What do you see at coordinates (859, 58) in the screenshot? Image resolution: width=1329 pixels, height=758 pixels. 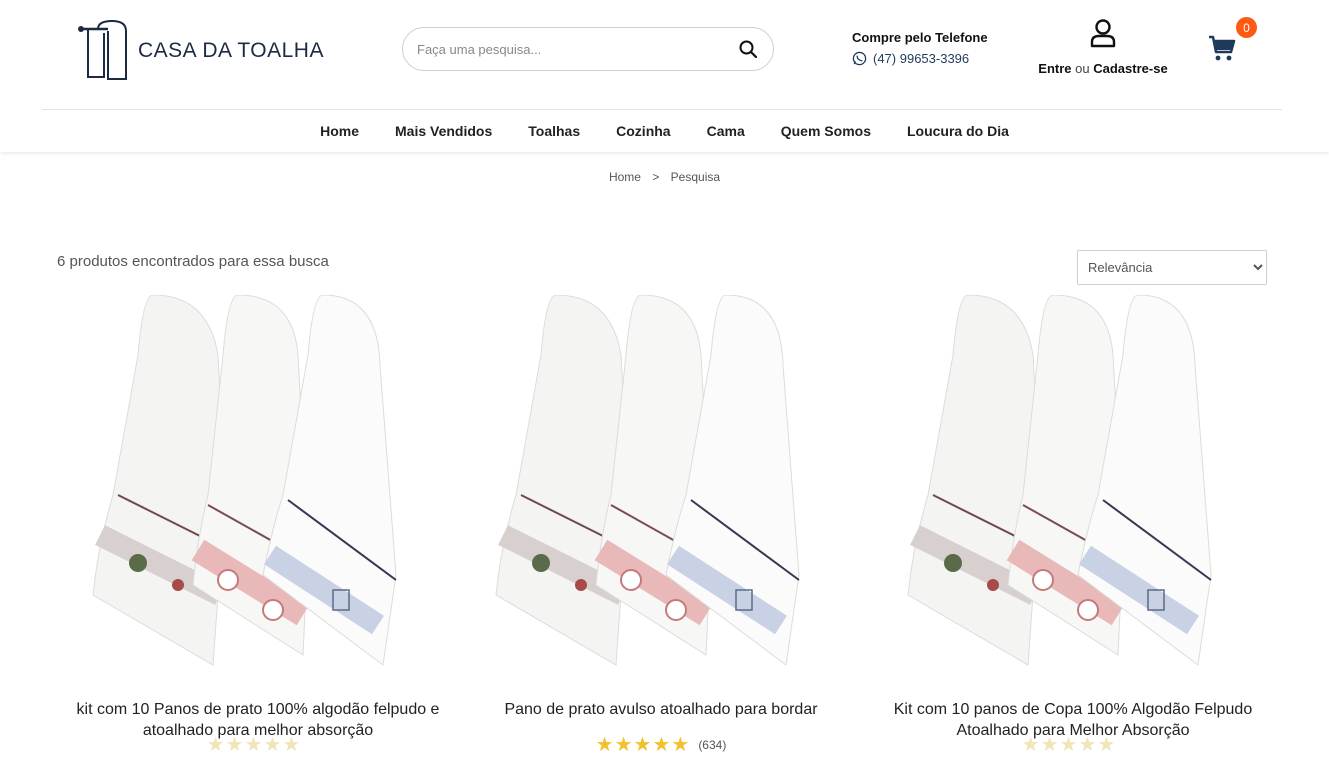 I see `whatsapp-icon` at bounding box center [859, 58].